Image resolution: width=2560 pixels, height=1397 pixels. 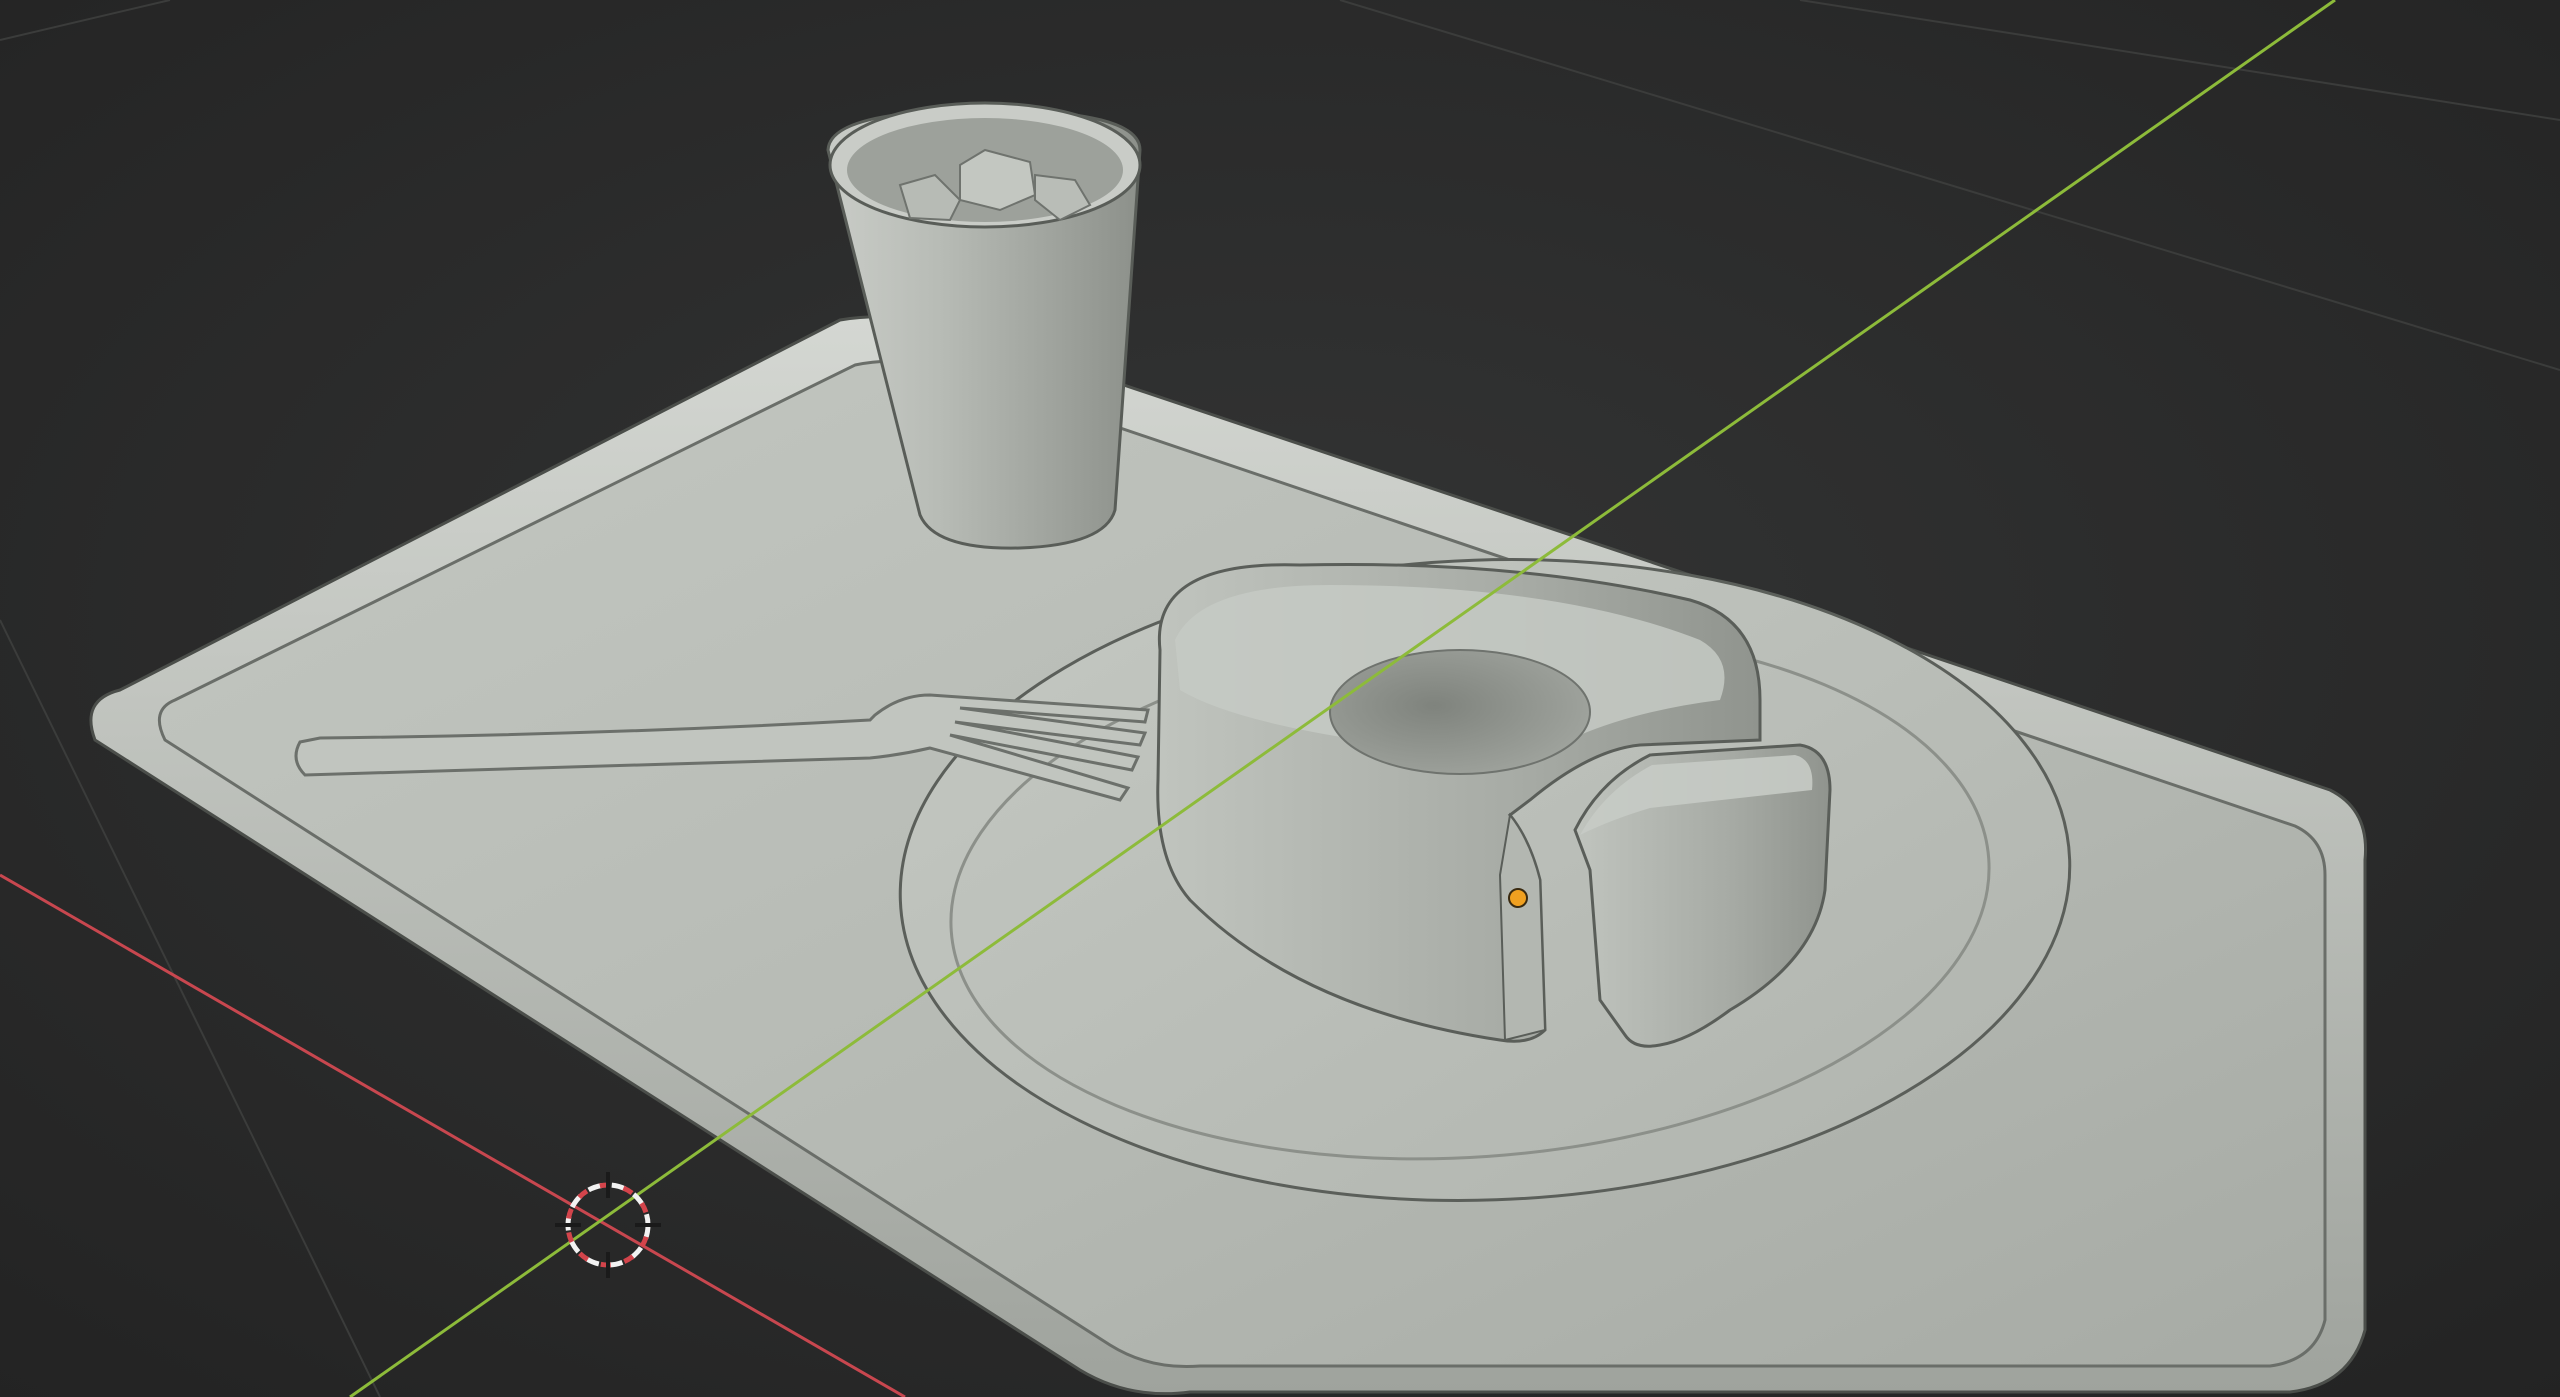 I want to click on object-origin-dot, so click(x=1518, y=898).